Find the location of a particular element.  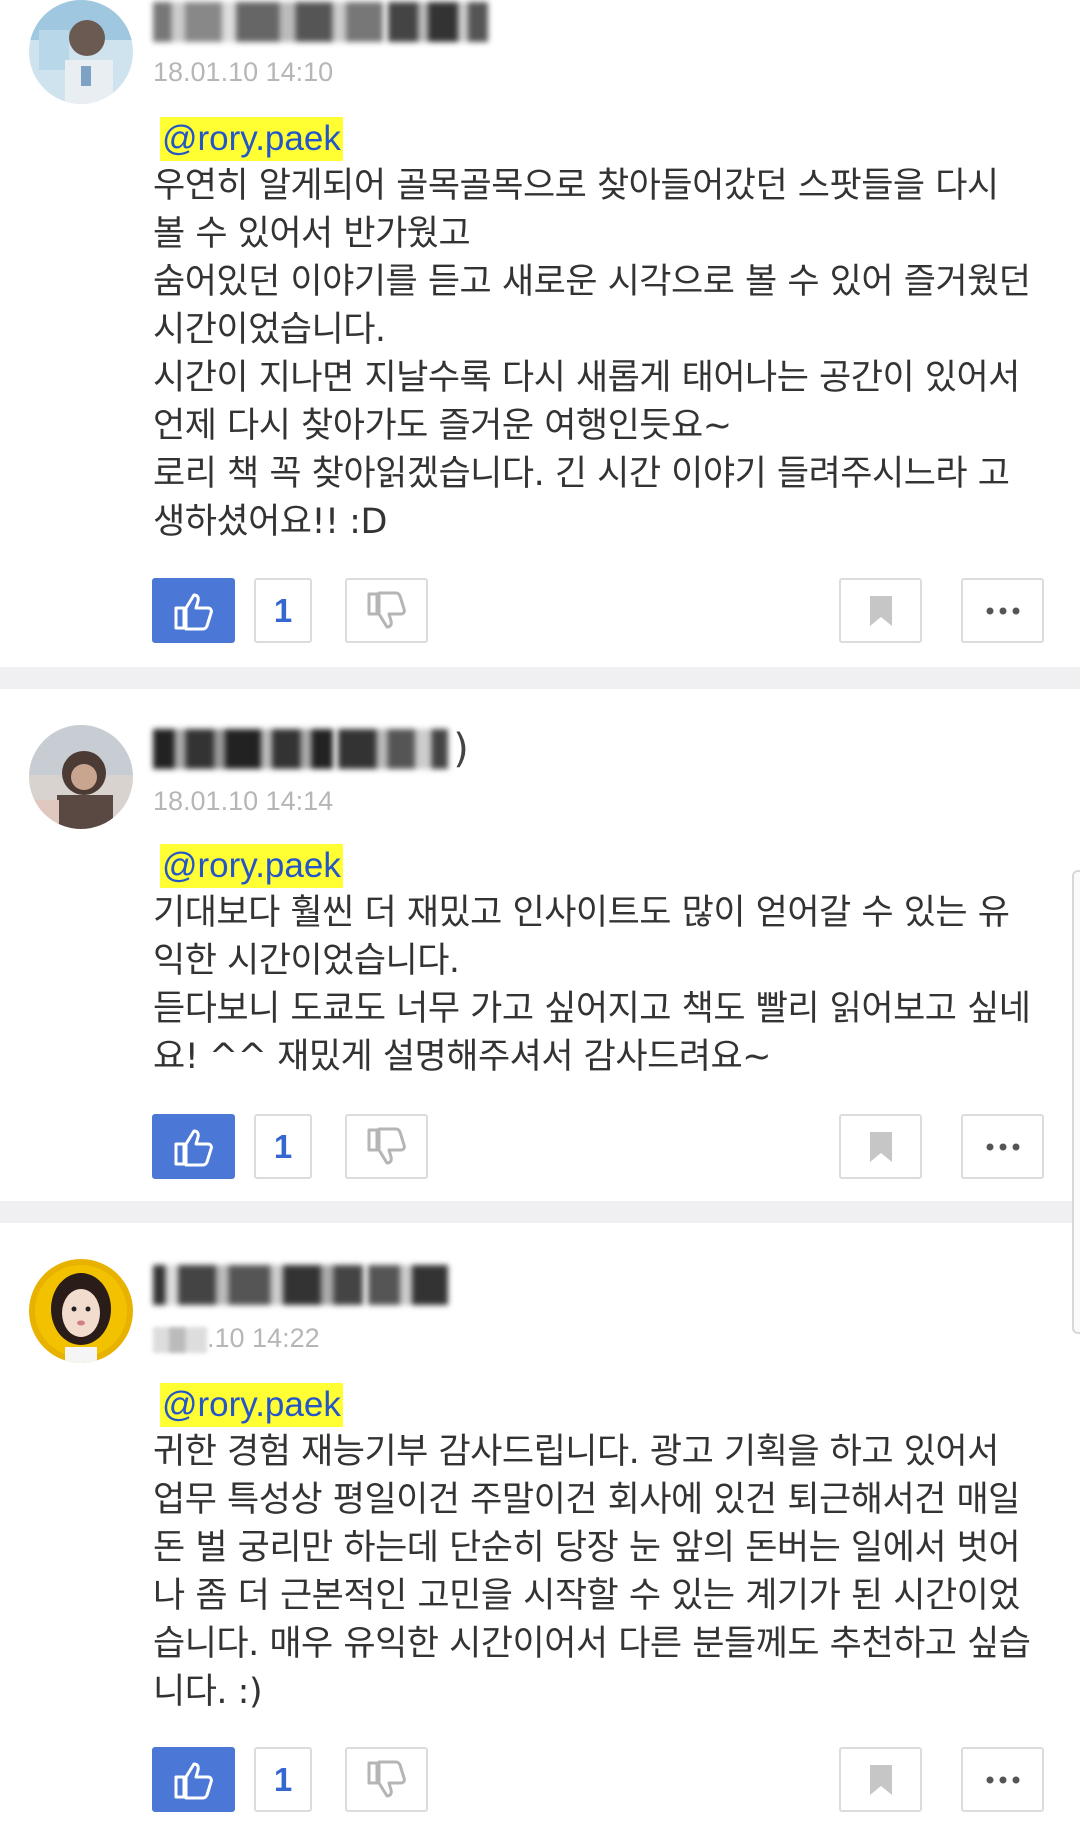

comment-date-visible: .10 14:22 is located at coordinates (263, 1338).